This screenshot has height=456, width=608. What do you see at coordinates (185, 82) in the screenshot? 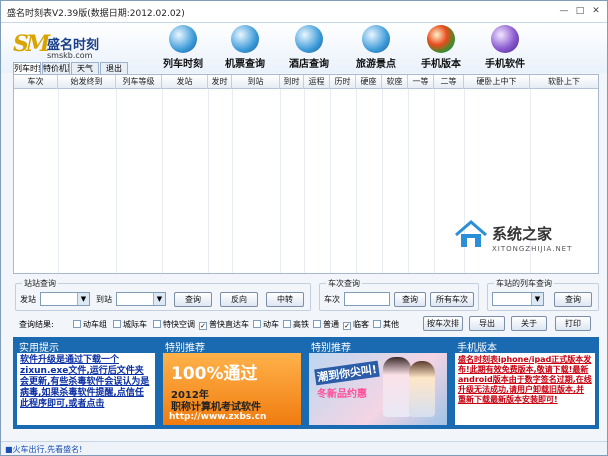
I see `col-header: 发站` at bounding box center [185, 82].